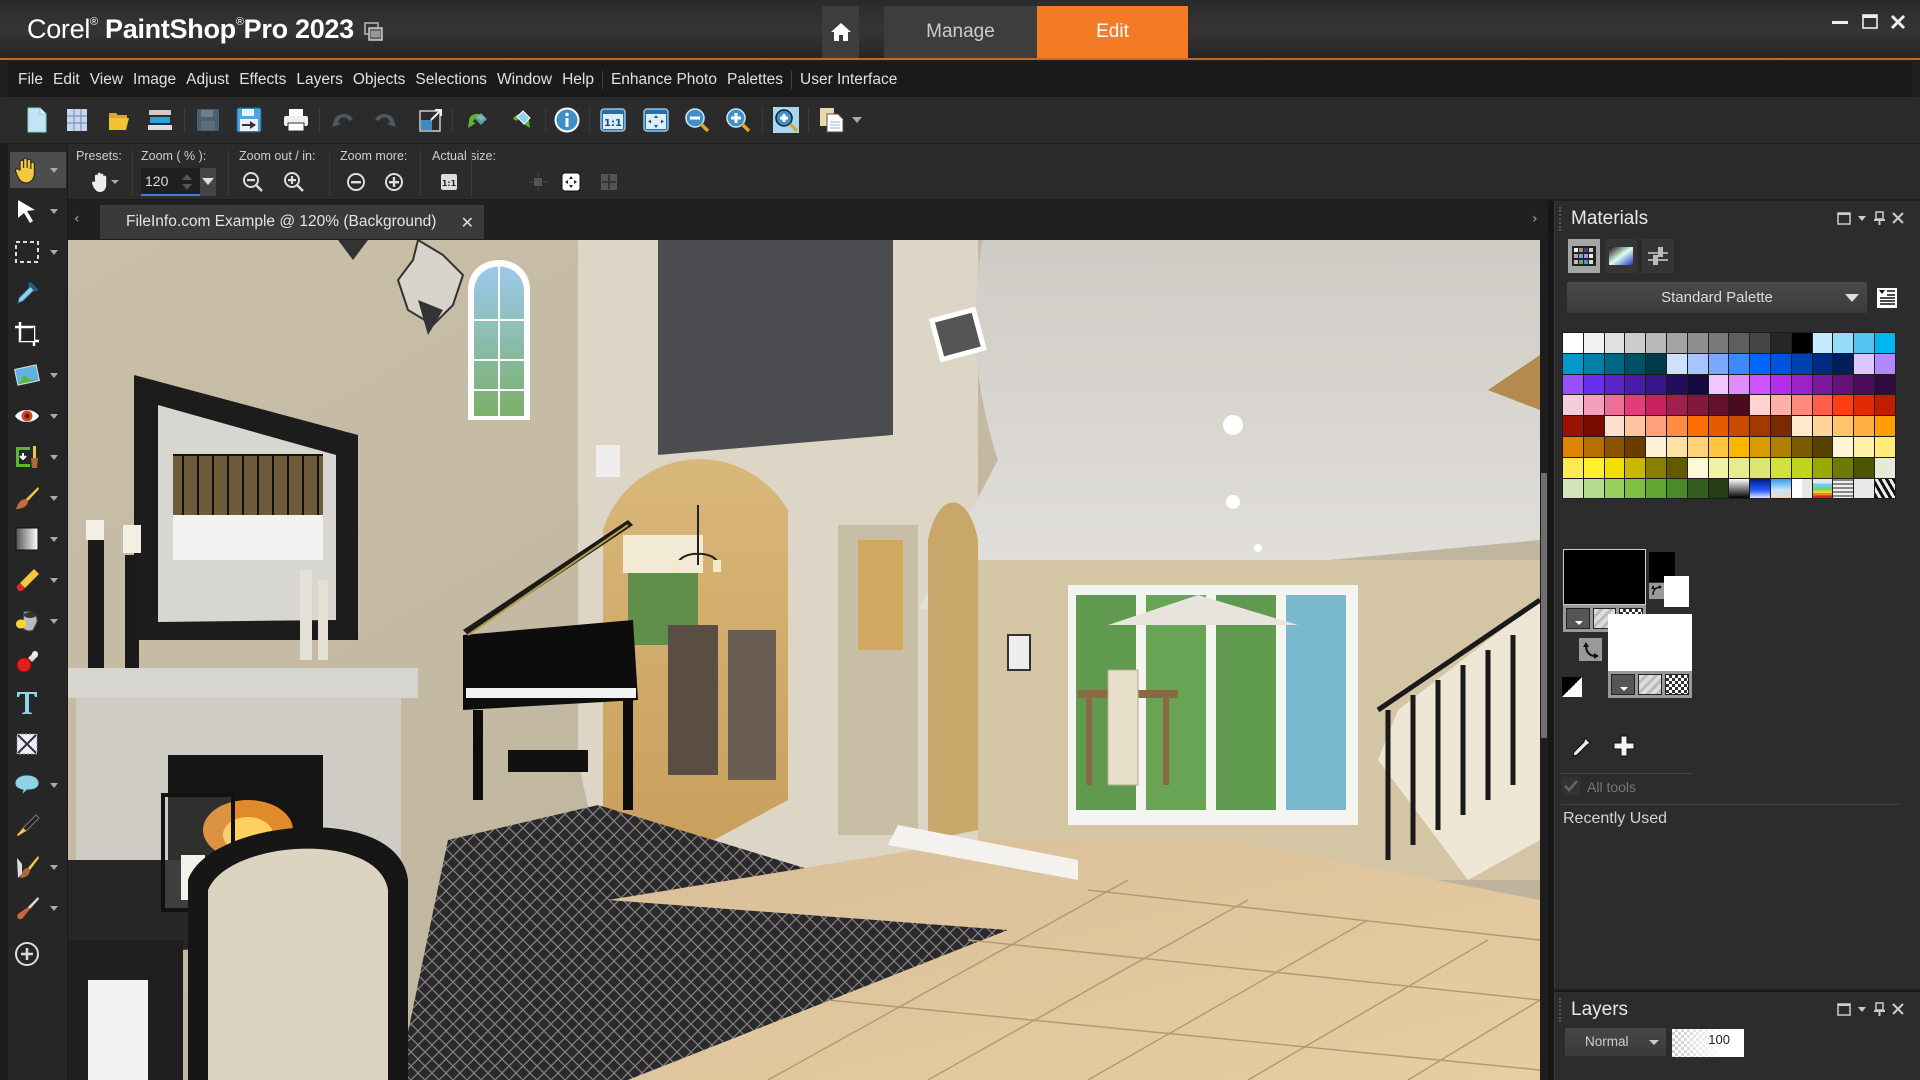  I want to click on presets-button, so click(106, 182).